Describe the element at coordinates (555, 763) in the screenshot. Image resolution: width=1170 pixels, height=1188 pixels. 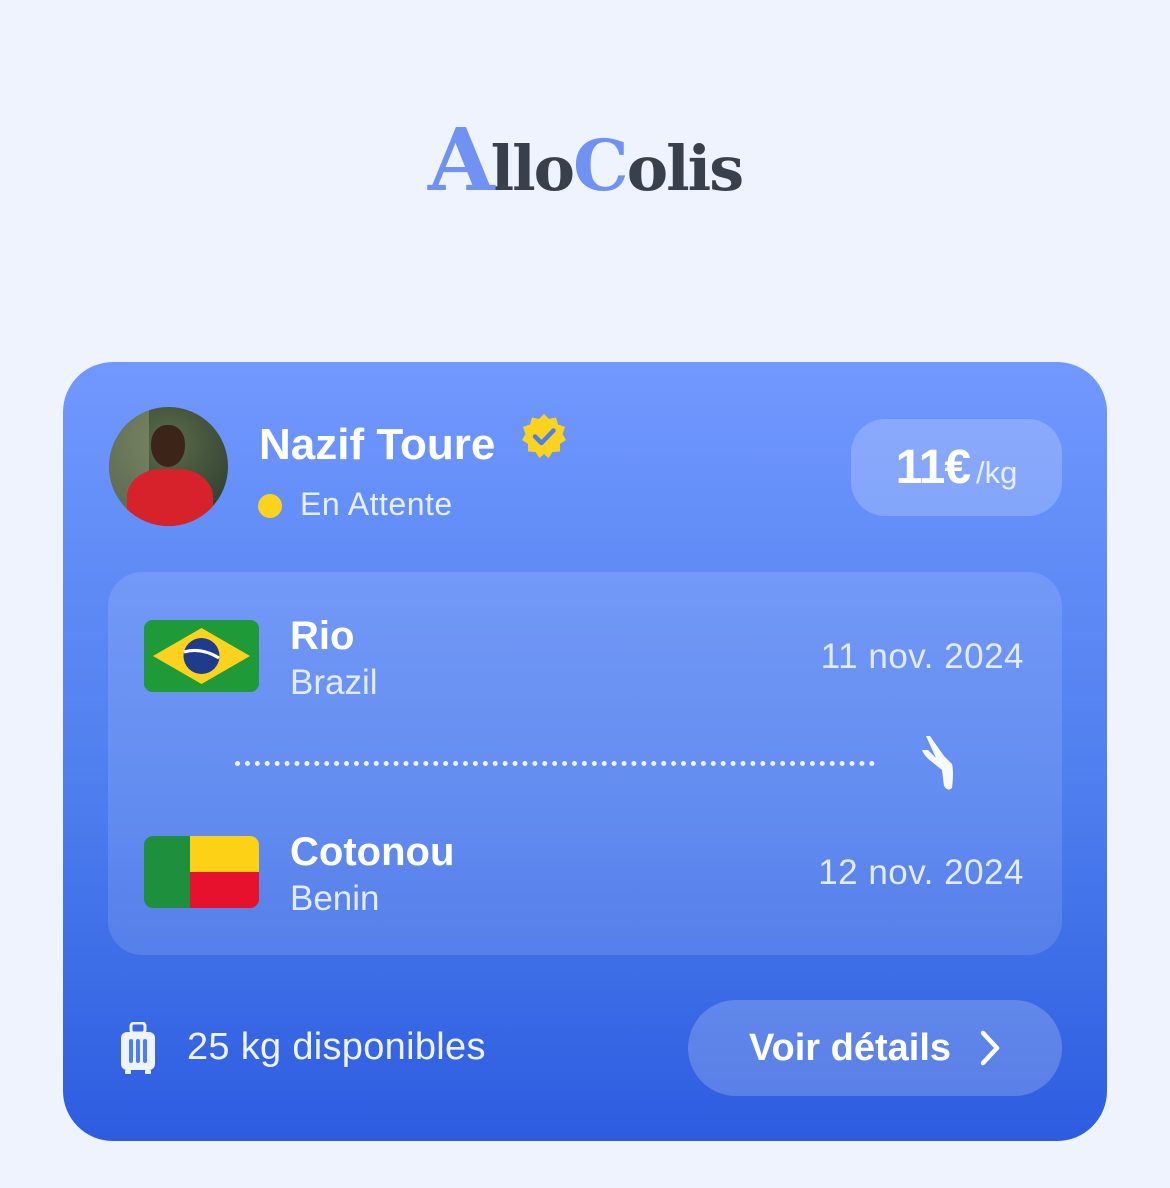
I see `route-line` at that location.